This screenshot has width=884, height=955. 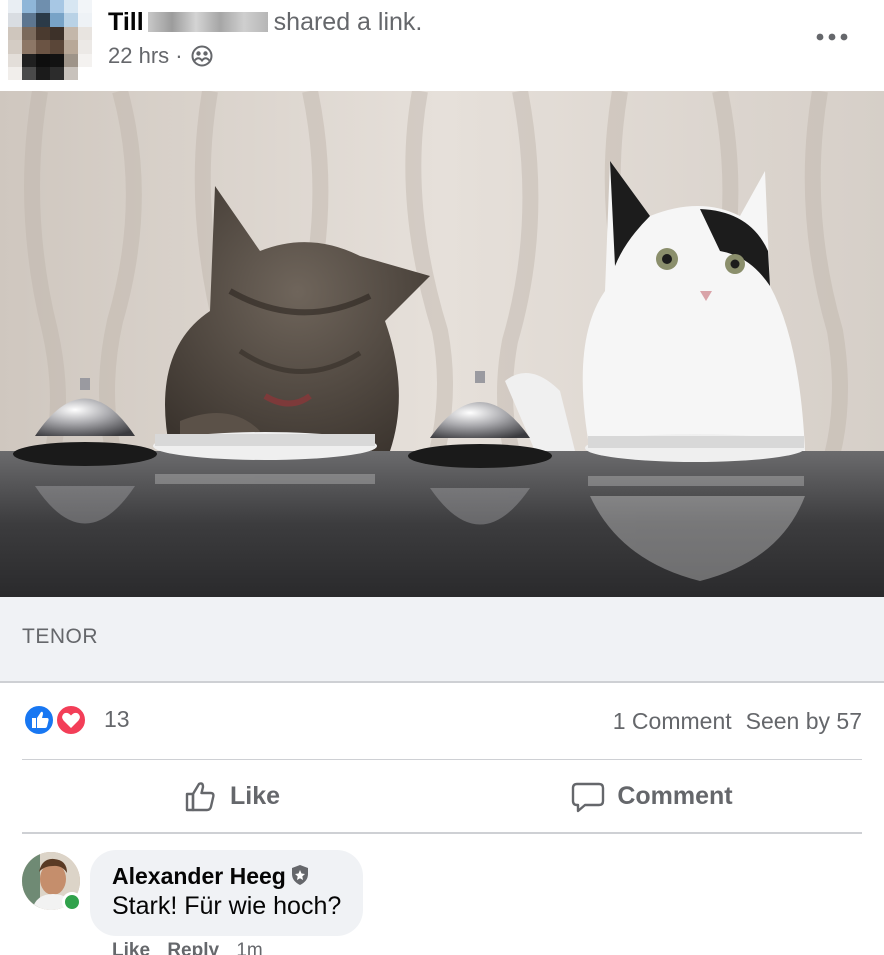 What do you see at coordinates (442, 721) in the screenshot?
I see `reactions-summary: 13 1 Comment Seen by 57` at bounding box center [442, 721].